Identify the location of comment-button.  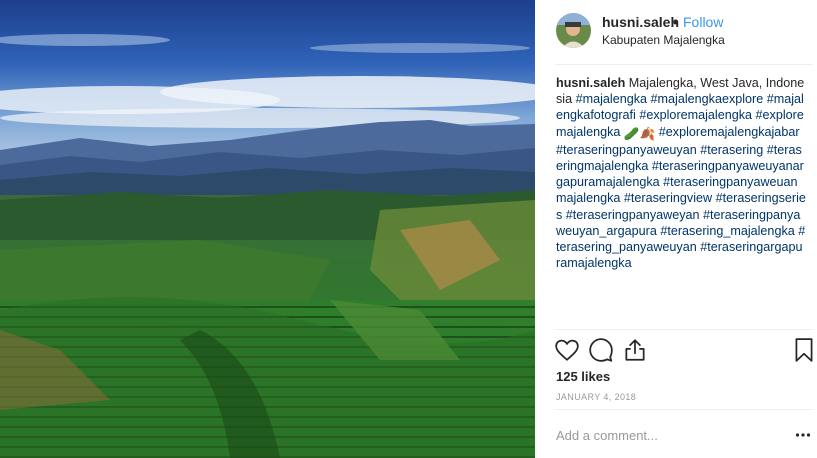
(601, 350).